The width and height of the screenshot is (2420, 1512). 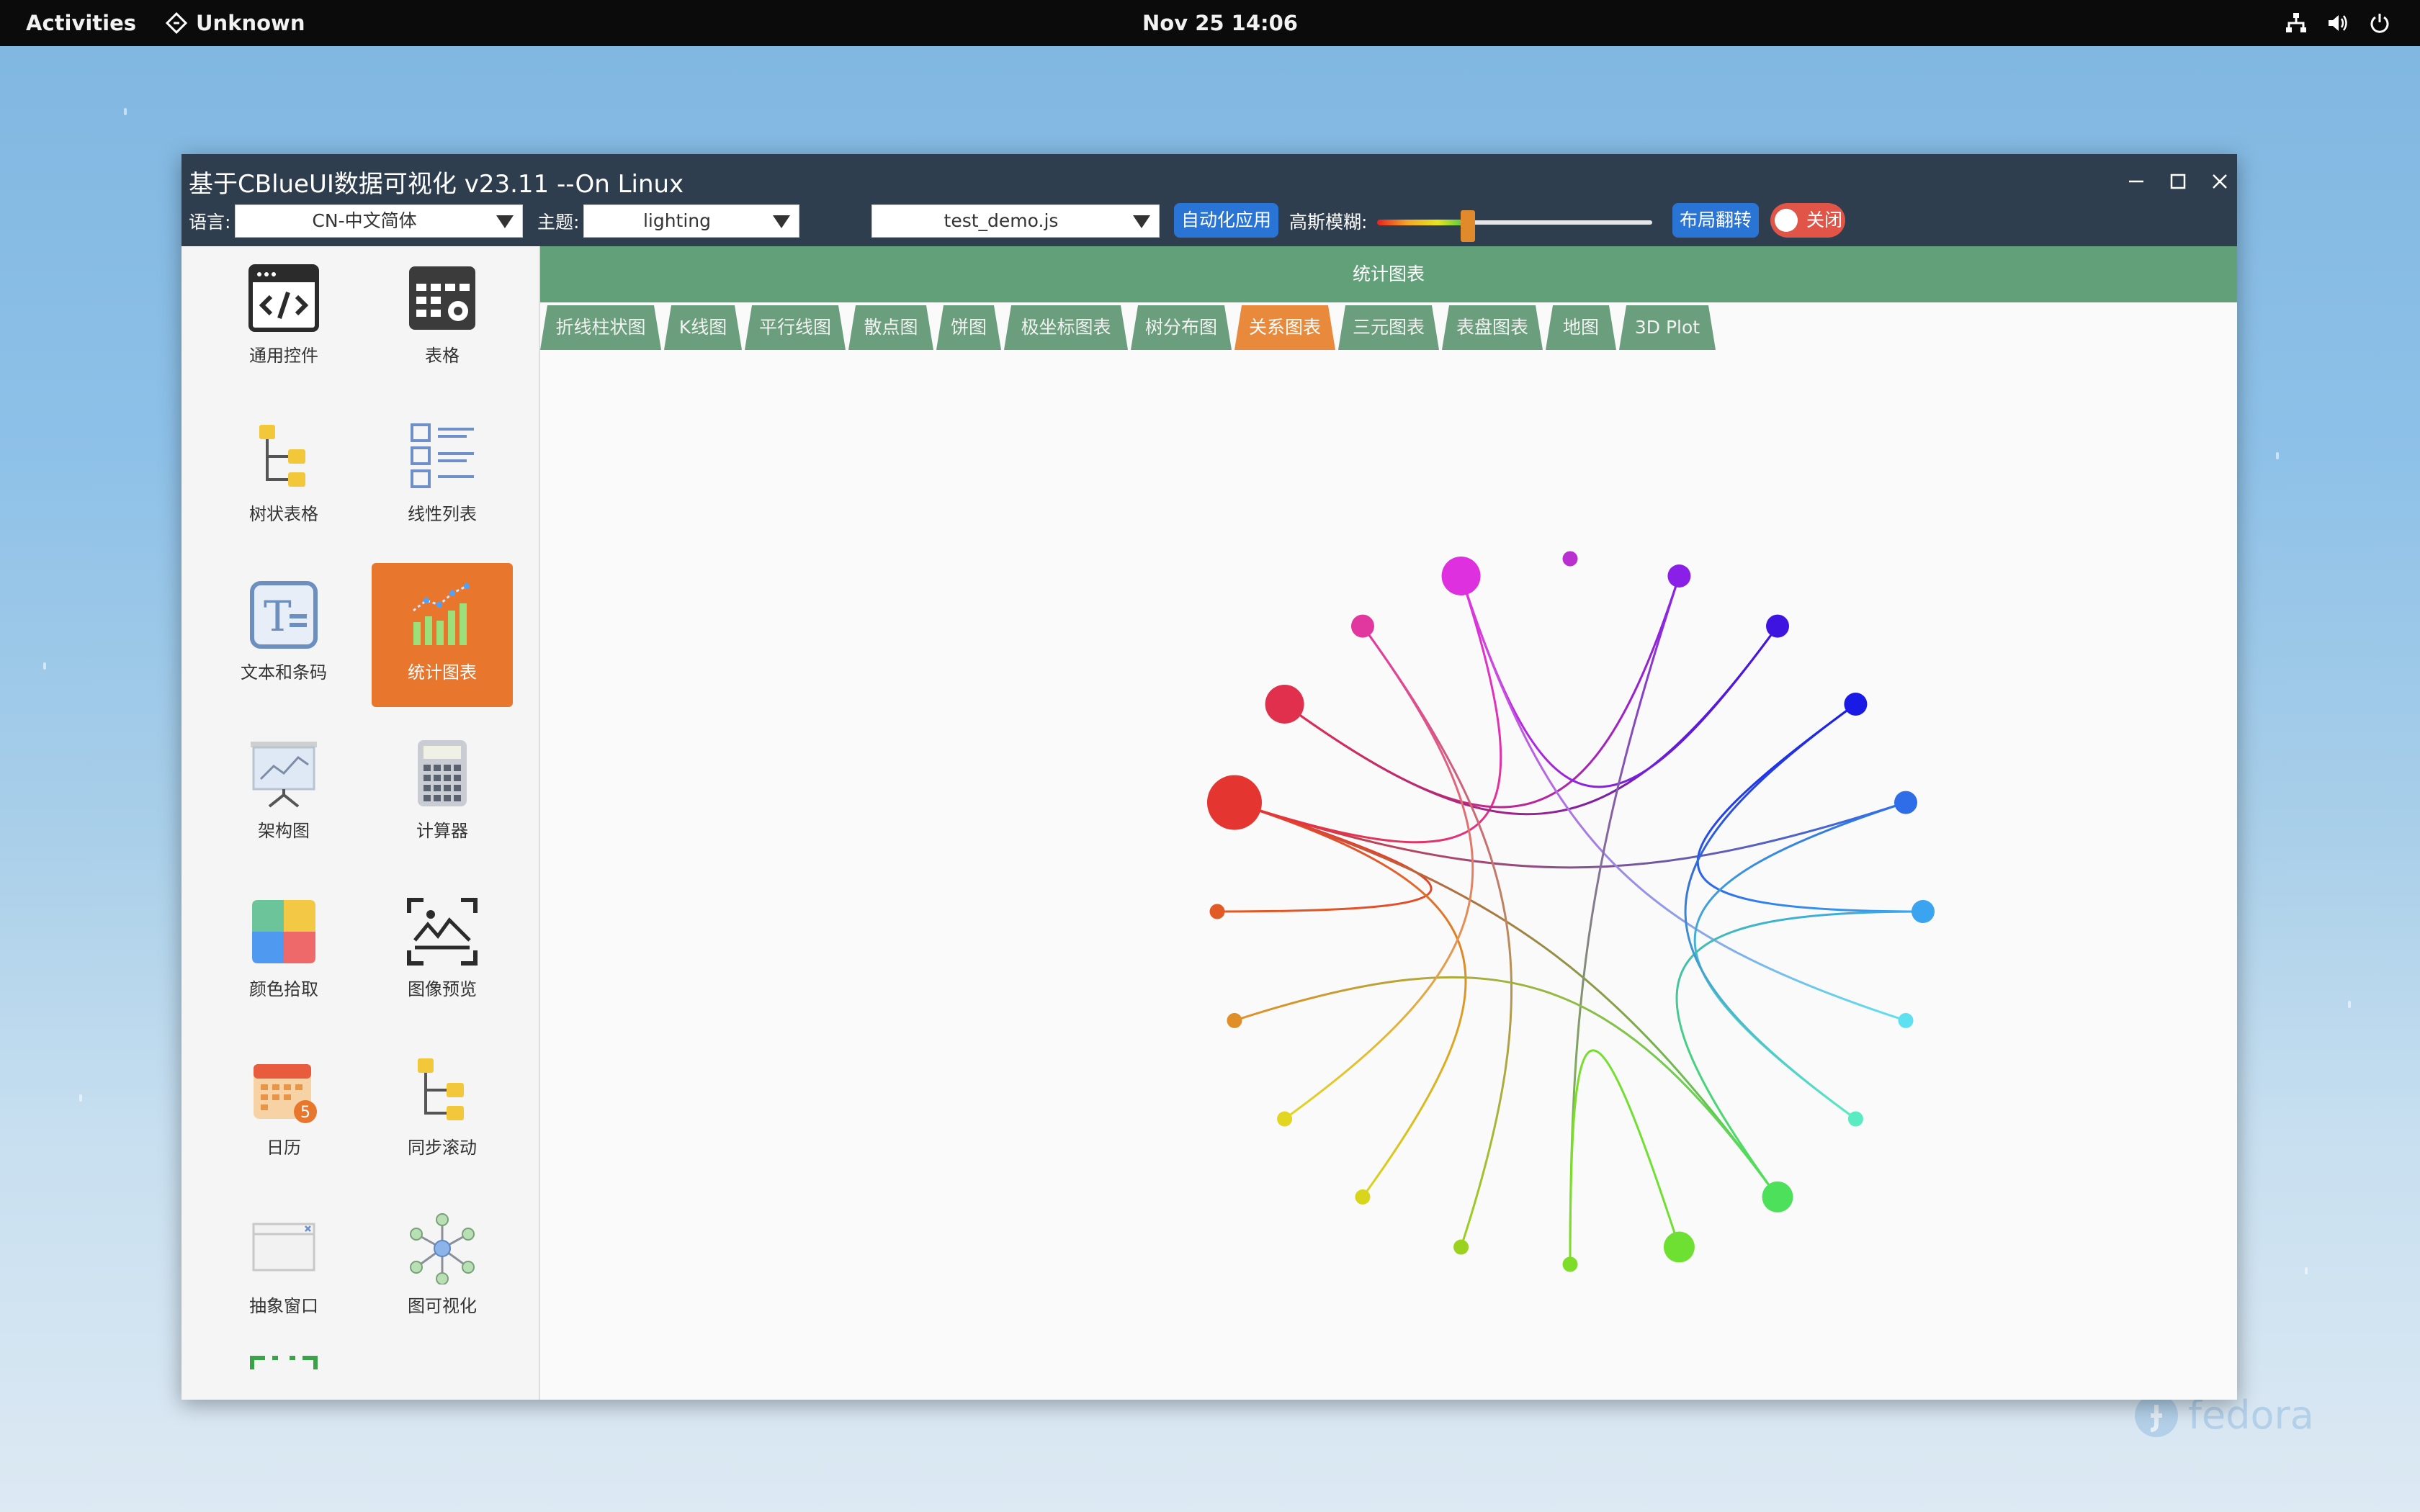 What do you see at coordinates (283, 1148) in the screenshot?
I see `sidebar-item-label: 日历` at bounding box center [283, 1148].